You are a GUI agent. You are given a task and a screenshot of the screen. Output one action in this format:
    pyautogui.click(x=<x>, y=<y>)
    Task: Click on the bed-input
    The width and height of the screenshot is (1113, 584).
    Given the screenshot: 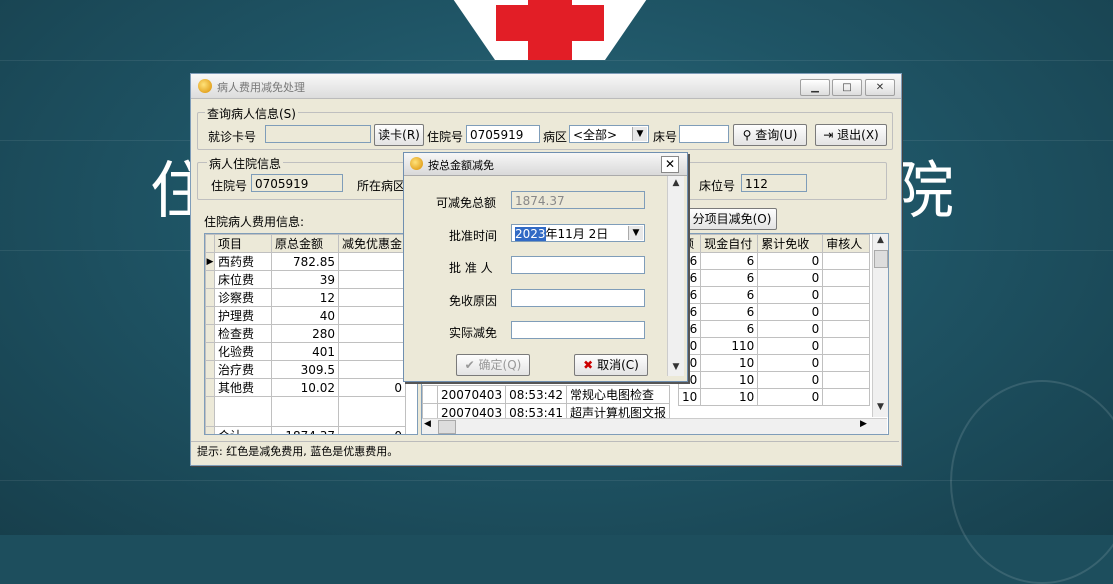 What is the action you would take?
    pyautogui.click(x=704, y=134)
    